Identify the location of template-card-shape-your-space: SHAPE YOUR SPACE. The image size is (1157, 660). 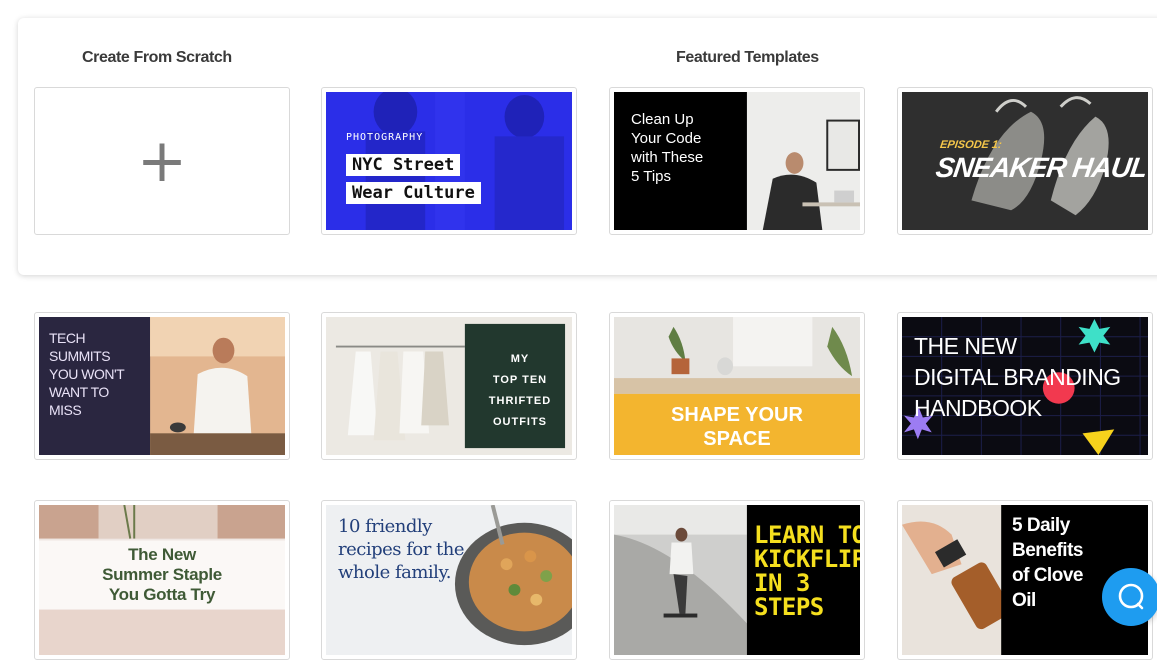
(737, 386).